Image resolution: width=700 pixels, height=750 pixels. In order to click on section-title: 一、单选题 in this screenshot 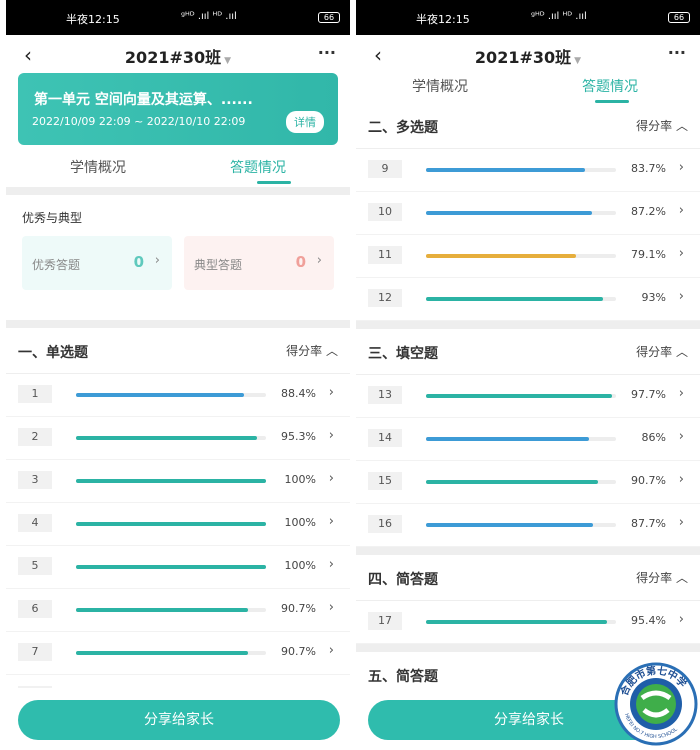, I will do `click(53, 353)`.